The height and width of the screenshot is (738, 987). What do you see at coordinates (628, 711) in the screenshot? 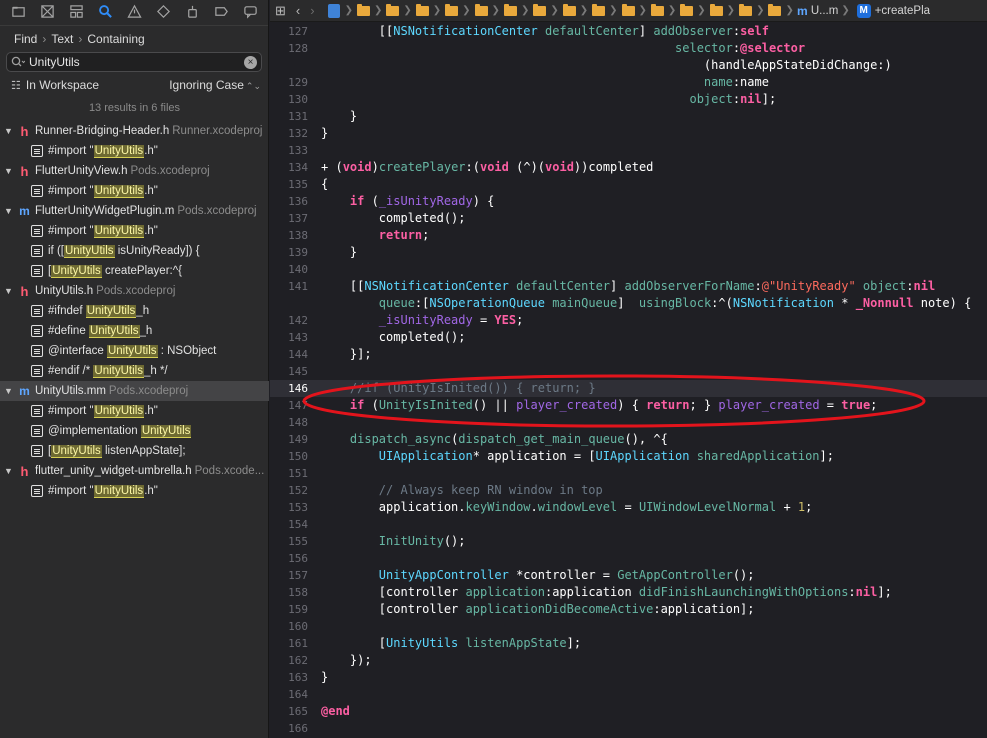
I see `code-line: 165 @end` at bounding box center [628, 711].